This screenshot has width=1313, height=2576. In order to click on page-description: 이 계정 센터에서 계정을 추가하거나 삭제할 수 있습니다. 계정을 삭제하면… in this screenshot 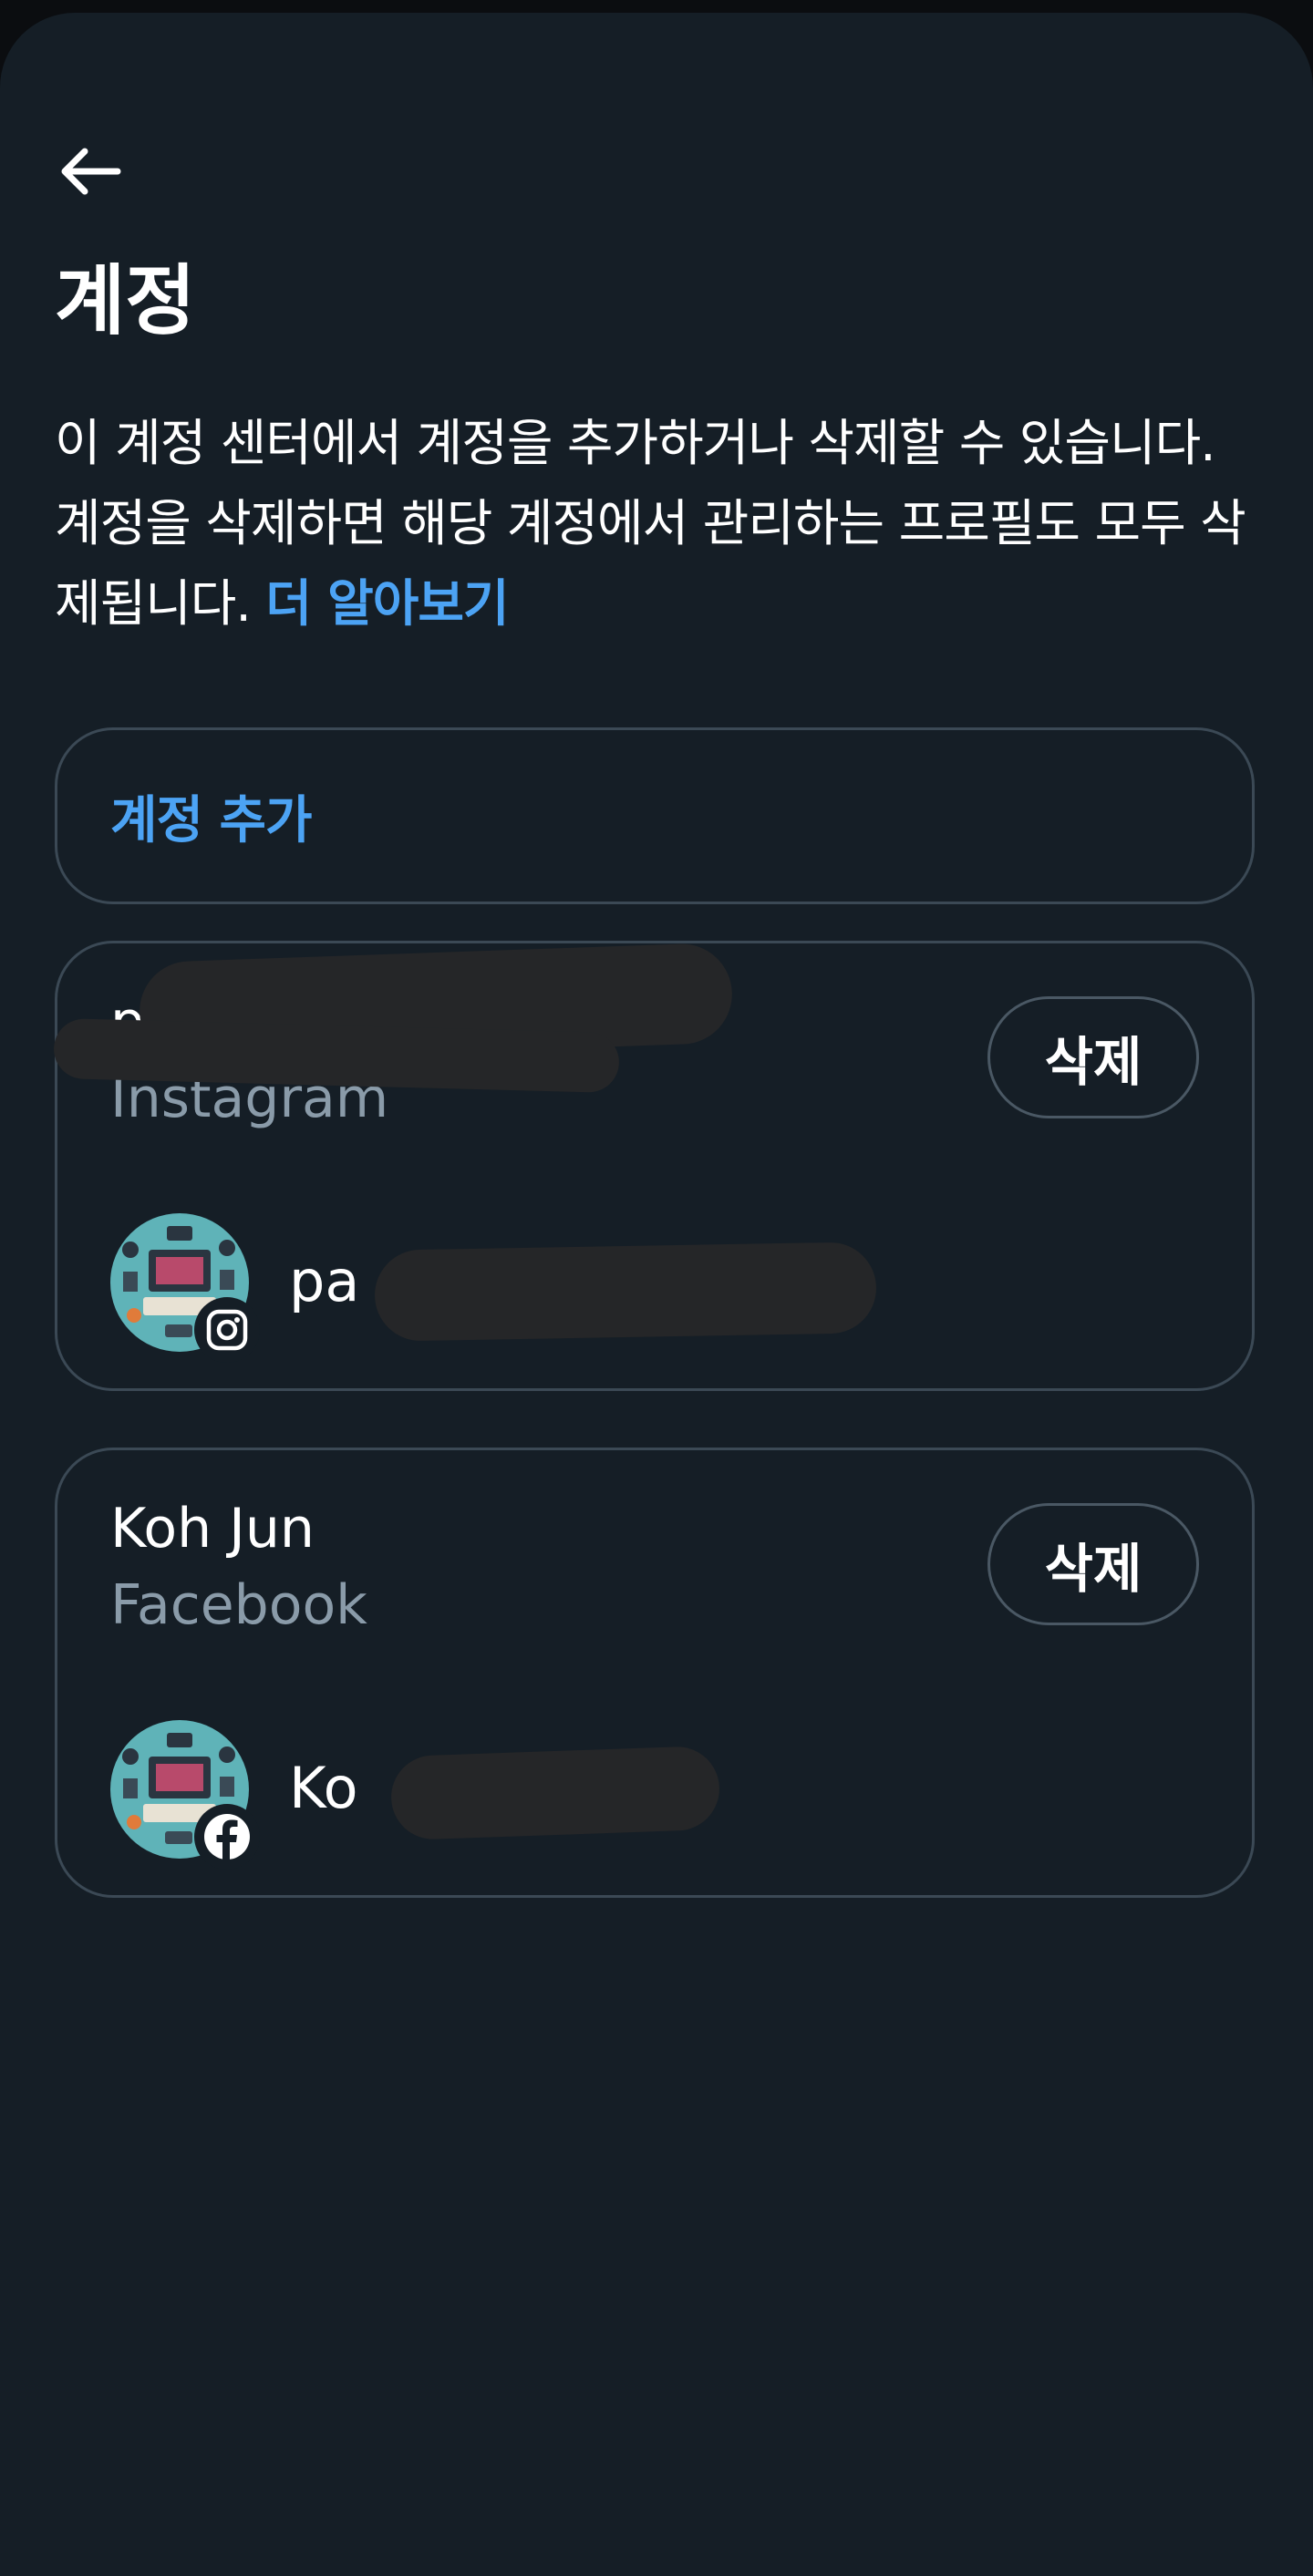, I will do `click(656, 523)`.